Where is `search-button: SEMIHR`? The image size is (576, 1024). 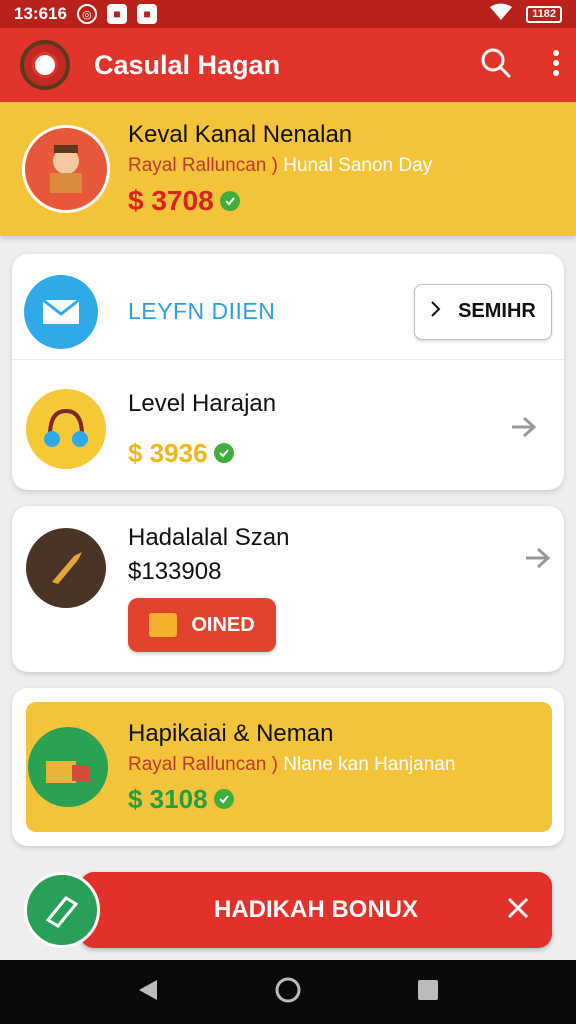 search-button: SEMIHR is located at coordinates (483, 311).